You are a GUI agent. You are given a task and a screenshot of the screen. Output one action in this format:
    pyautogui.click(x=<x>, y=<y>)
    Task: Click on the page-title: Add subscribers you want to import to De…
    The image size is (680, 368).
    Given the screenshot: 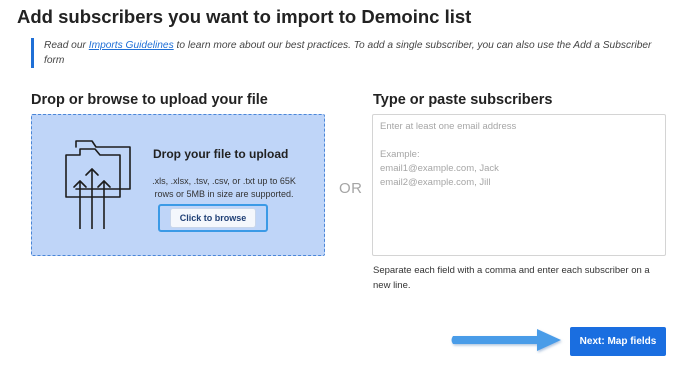 What is the action you would take?
    pyautogui.click(x=244, y=16)
    